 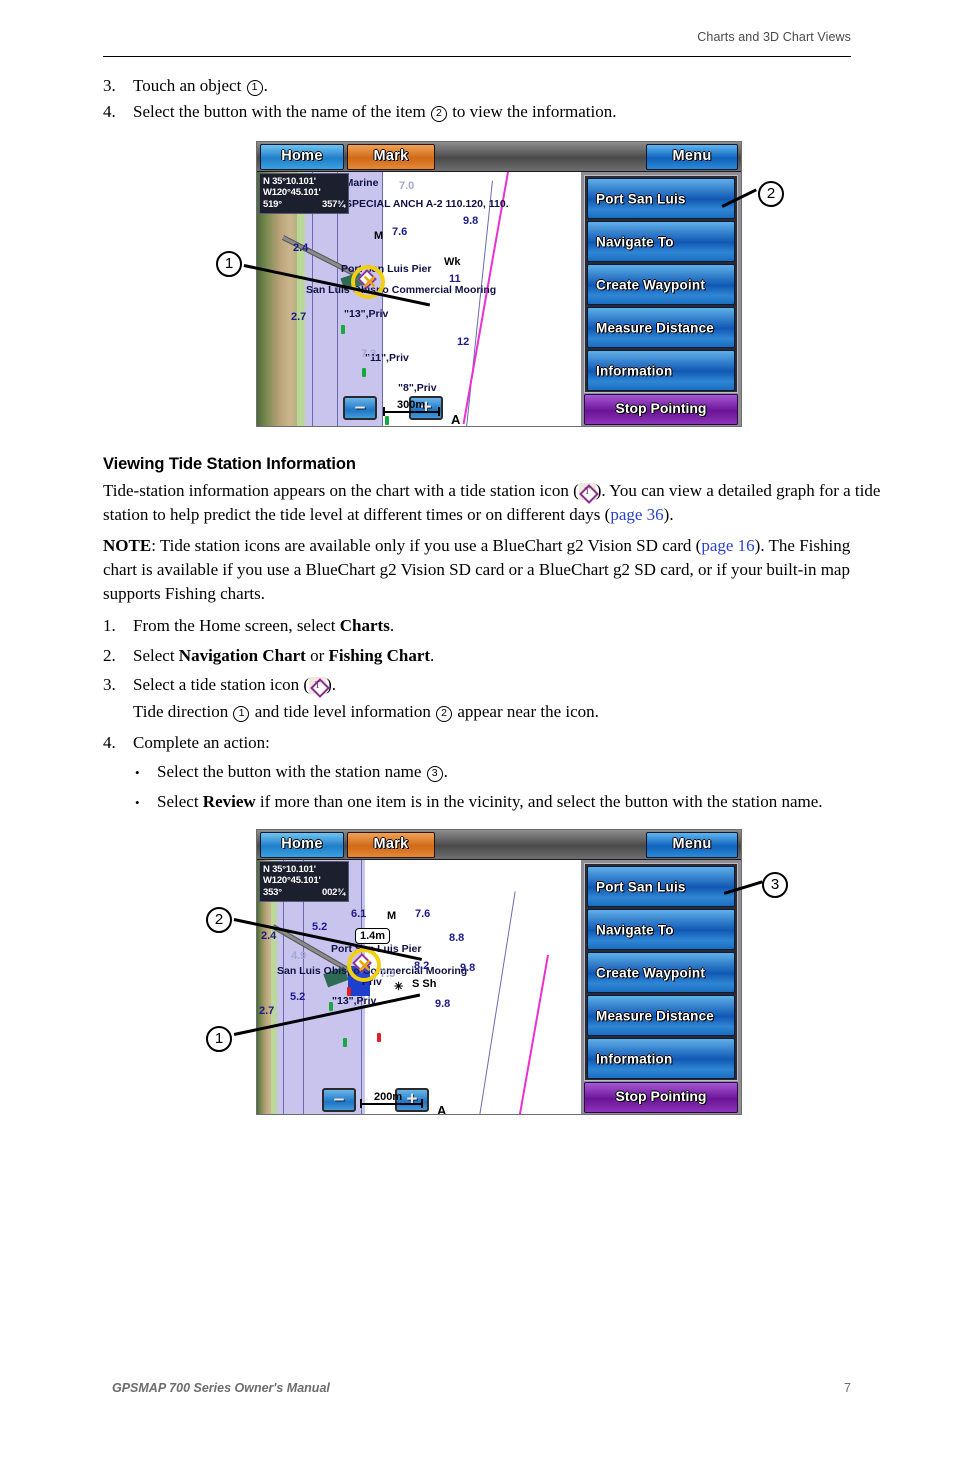 What do you see at coordinates (269, 936) in the screenshot?
I see `depth-value: 2.4` at bounding box center [269, 936].